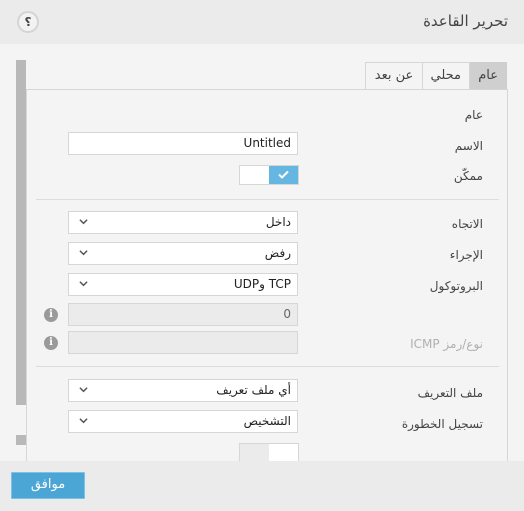 The height and width of the screenshot is (511, 524). I want to click on checkmark-icon, so click(283, 174).